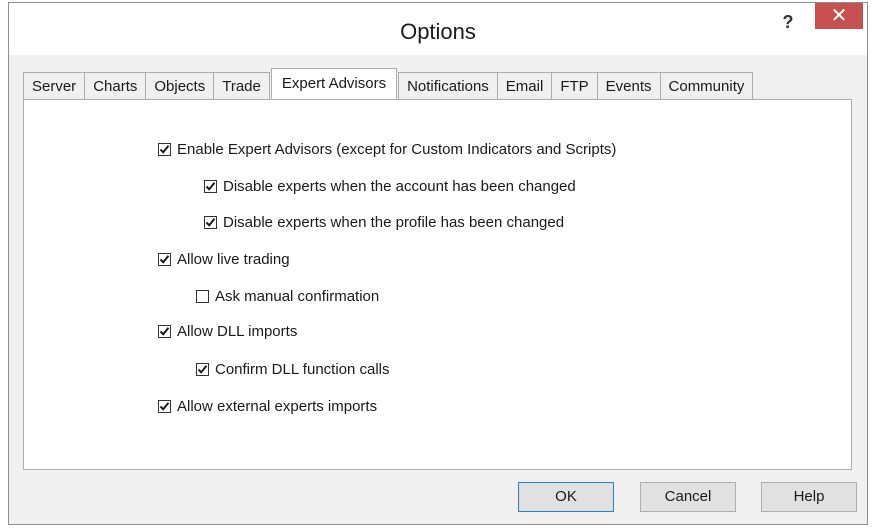  What do you see at coordinates (237, 331) in the screenshot?
I see `allow-dll-imports-label: Allow DLL imports` at bounding box center [237, 331].